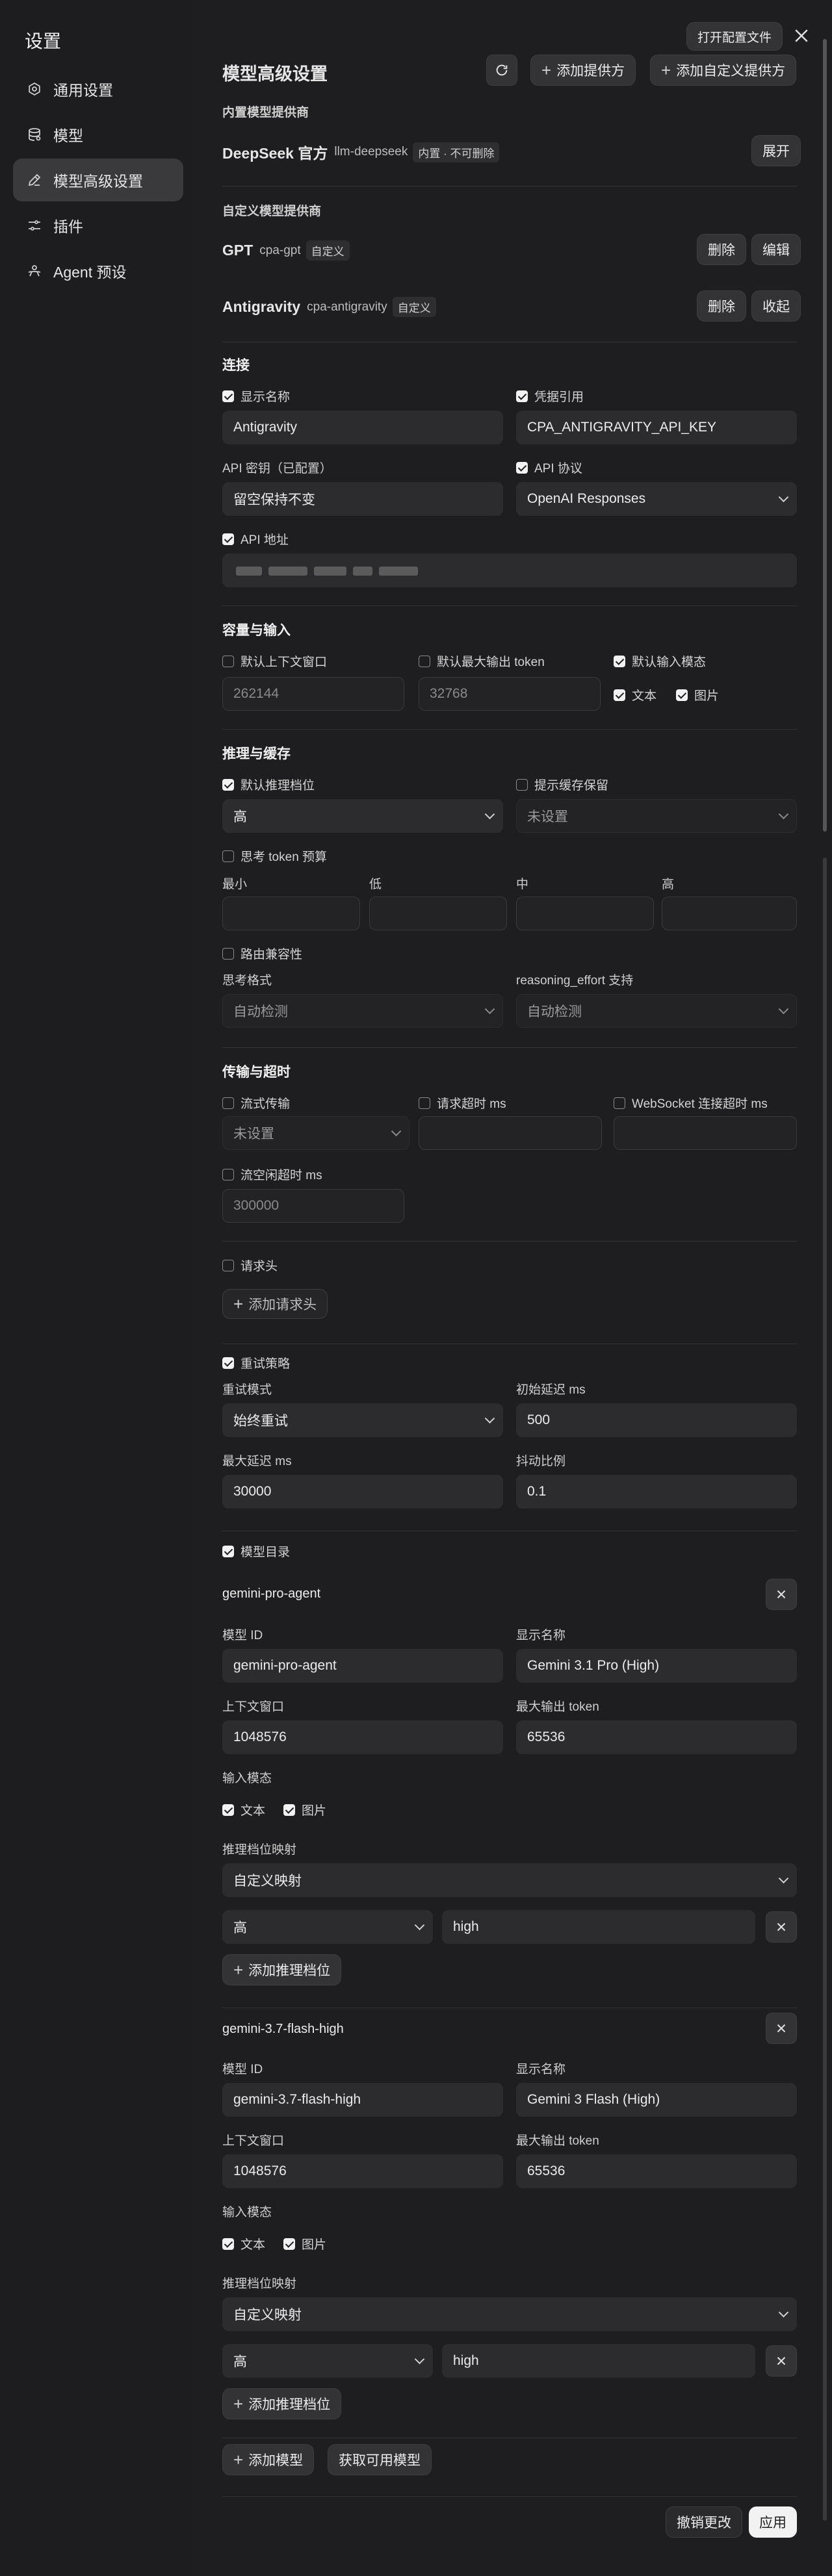 The height and width of the screenshot is (2576, 832). What do you see at coordinates (730, 913) in the screenshot?
I see `budget-high-input` at bounding box center [730, 913].